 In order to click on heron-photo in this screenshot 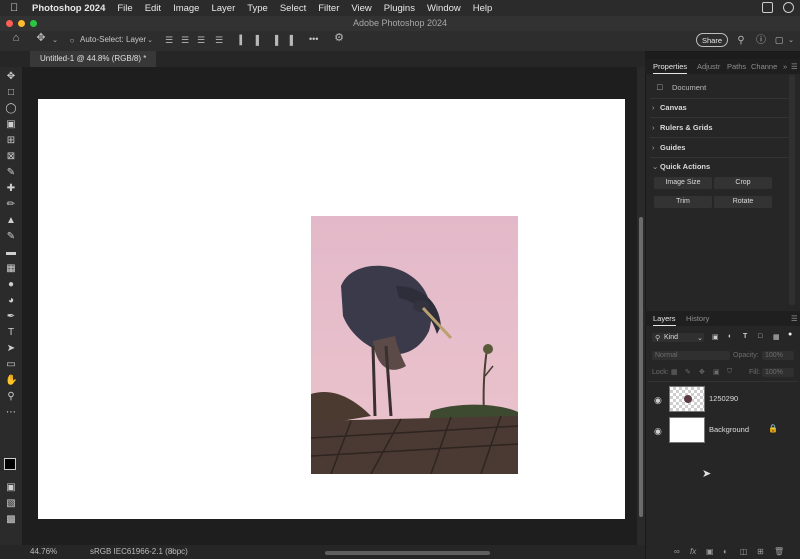, I will do `click(414, 345)`.